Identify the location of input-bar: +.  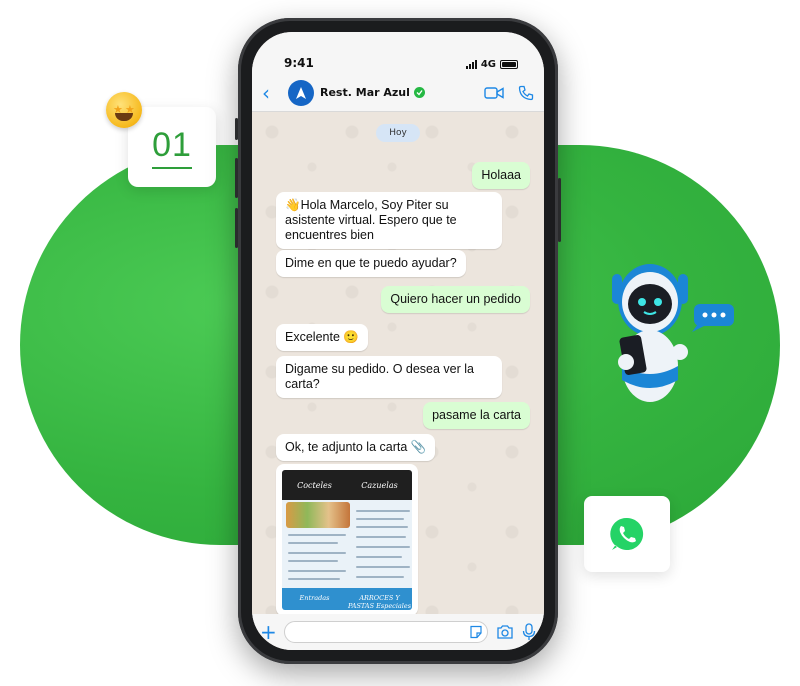
(398, 632).